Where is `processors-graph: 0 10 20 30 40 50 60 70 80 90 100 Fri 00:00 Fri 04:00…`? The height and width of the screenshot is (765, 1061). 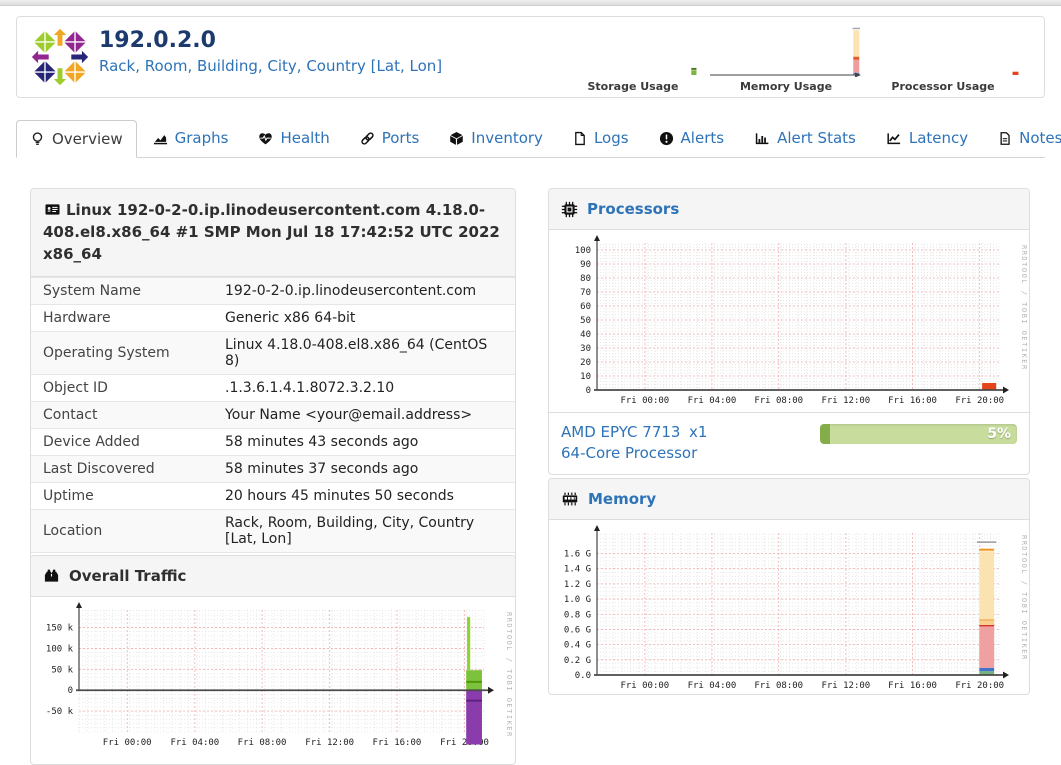 processors-graph: 0 10 20 30 40 50 60 70 80 90 100 Fri 00:00 Fri 04:00… is located at coordinates (790, 322).